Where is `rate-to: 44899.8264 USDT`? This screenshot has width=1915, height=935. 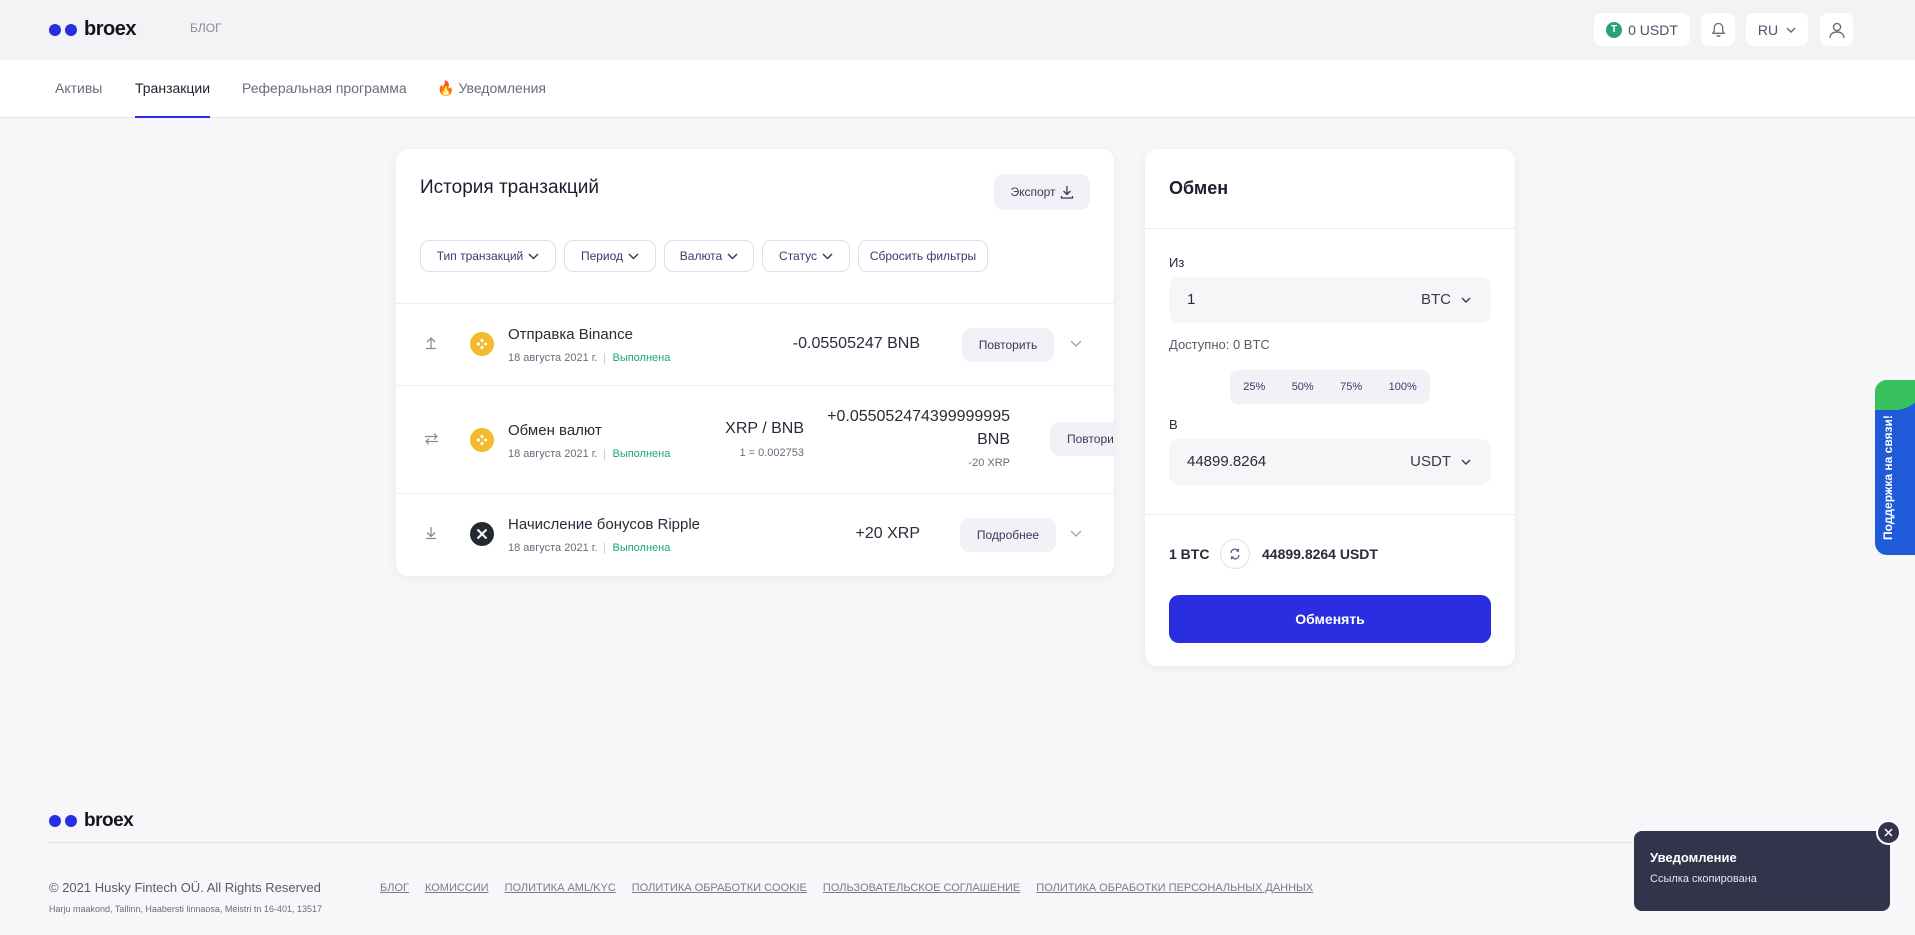
rate-to: 44899.8264 USDT is located at coordinates (1320, 554).